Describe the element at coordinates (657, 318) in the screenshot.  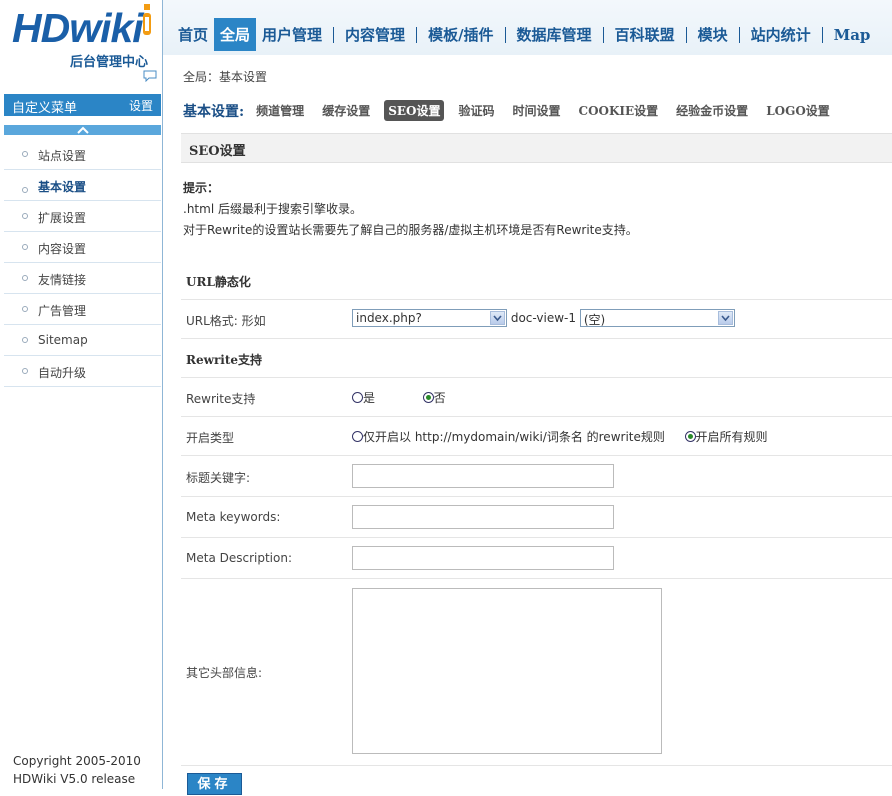
I see `url-suffix-select: (空)` at that location.